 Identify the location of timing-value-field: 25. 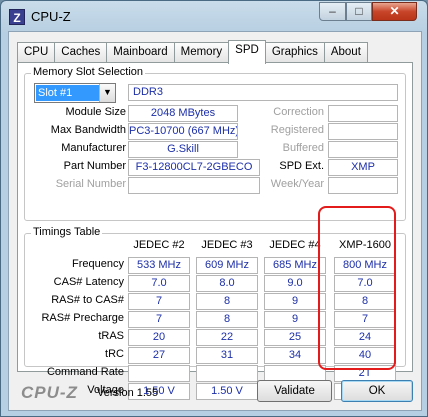
(295, 337).